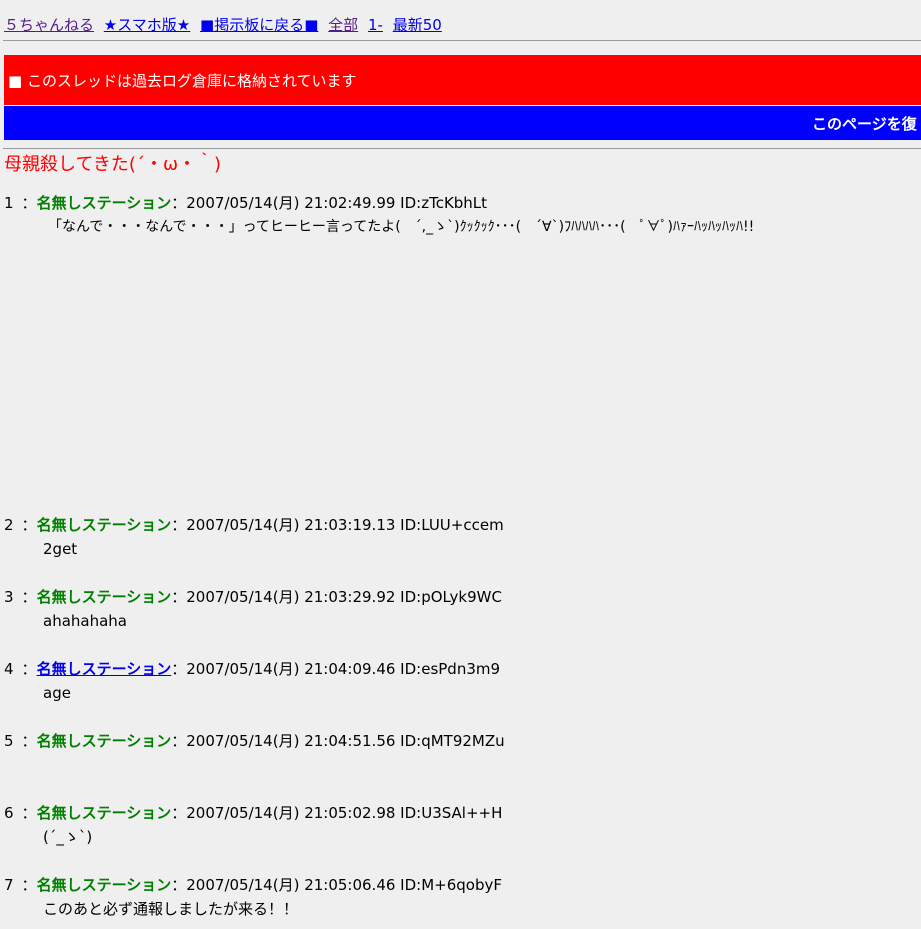  What do you see at coordinates (104, 669) in the screenshot?
I see `poster-name-link: 名無しステーション` at bounding box center [104, 669].